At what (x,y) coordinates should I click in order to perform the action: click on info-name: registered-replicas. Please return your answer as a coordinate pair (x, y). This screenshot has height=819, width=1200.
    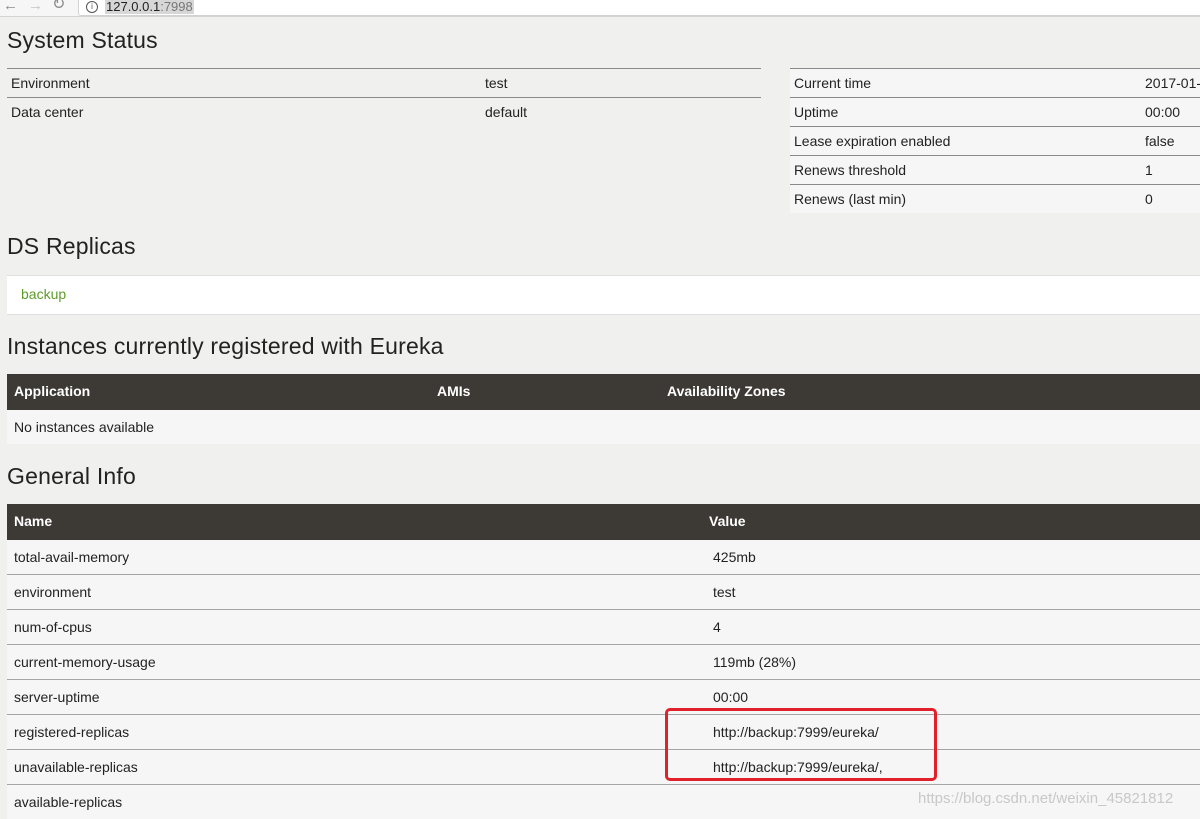
    Looking at the image, I should click on (355, 732).